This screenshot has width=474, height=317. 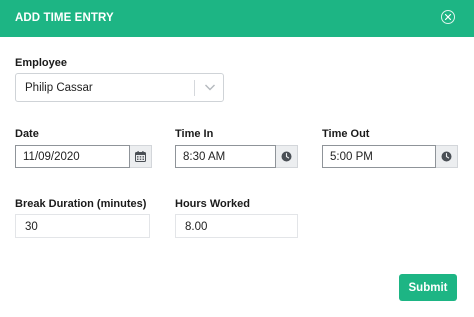 What do you see at coordinates (81, 204) in the screenshot?
I see `break-duration-label: Break Duration (minutes)` at bounding box center [81, 204].